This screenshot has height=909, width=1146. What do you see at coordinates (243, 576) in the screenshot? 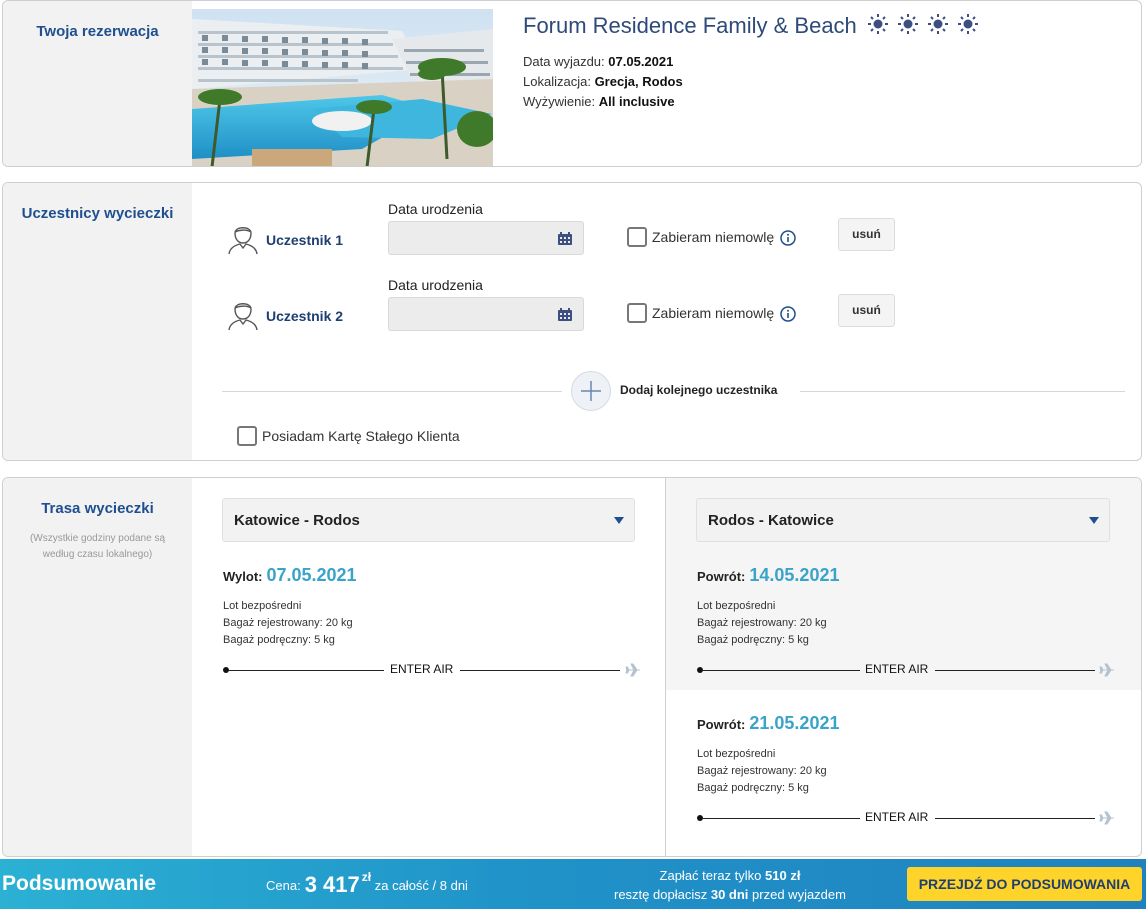
I see `flight-head-label: Wylot:` at bounding box center [243, 576].